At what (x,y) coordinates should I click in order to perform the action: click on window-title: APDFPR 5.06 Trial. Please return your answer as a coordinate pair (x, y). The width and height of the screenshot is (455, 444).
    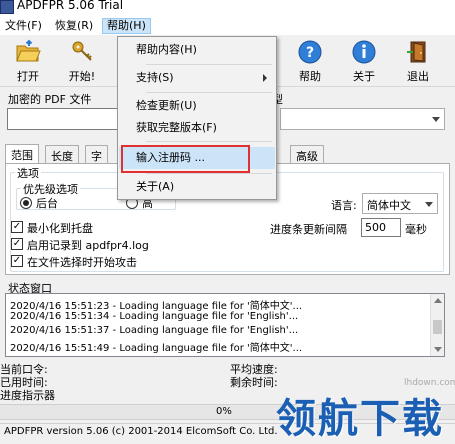
    Looking at the image, I should click on (70, 6).